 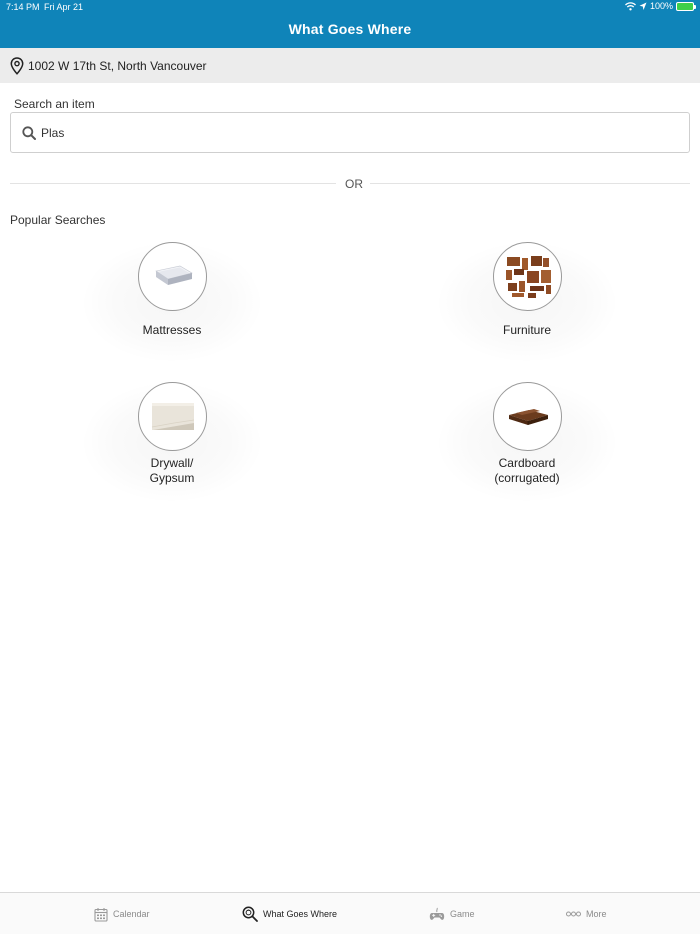 I want to click on search-recycle-icon, so click(x=250, y=914).